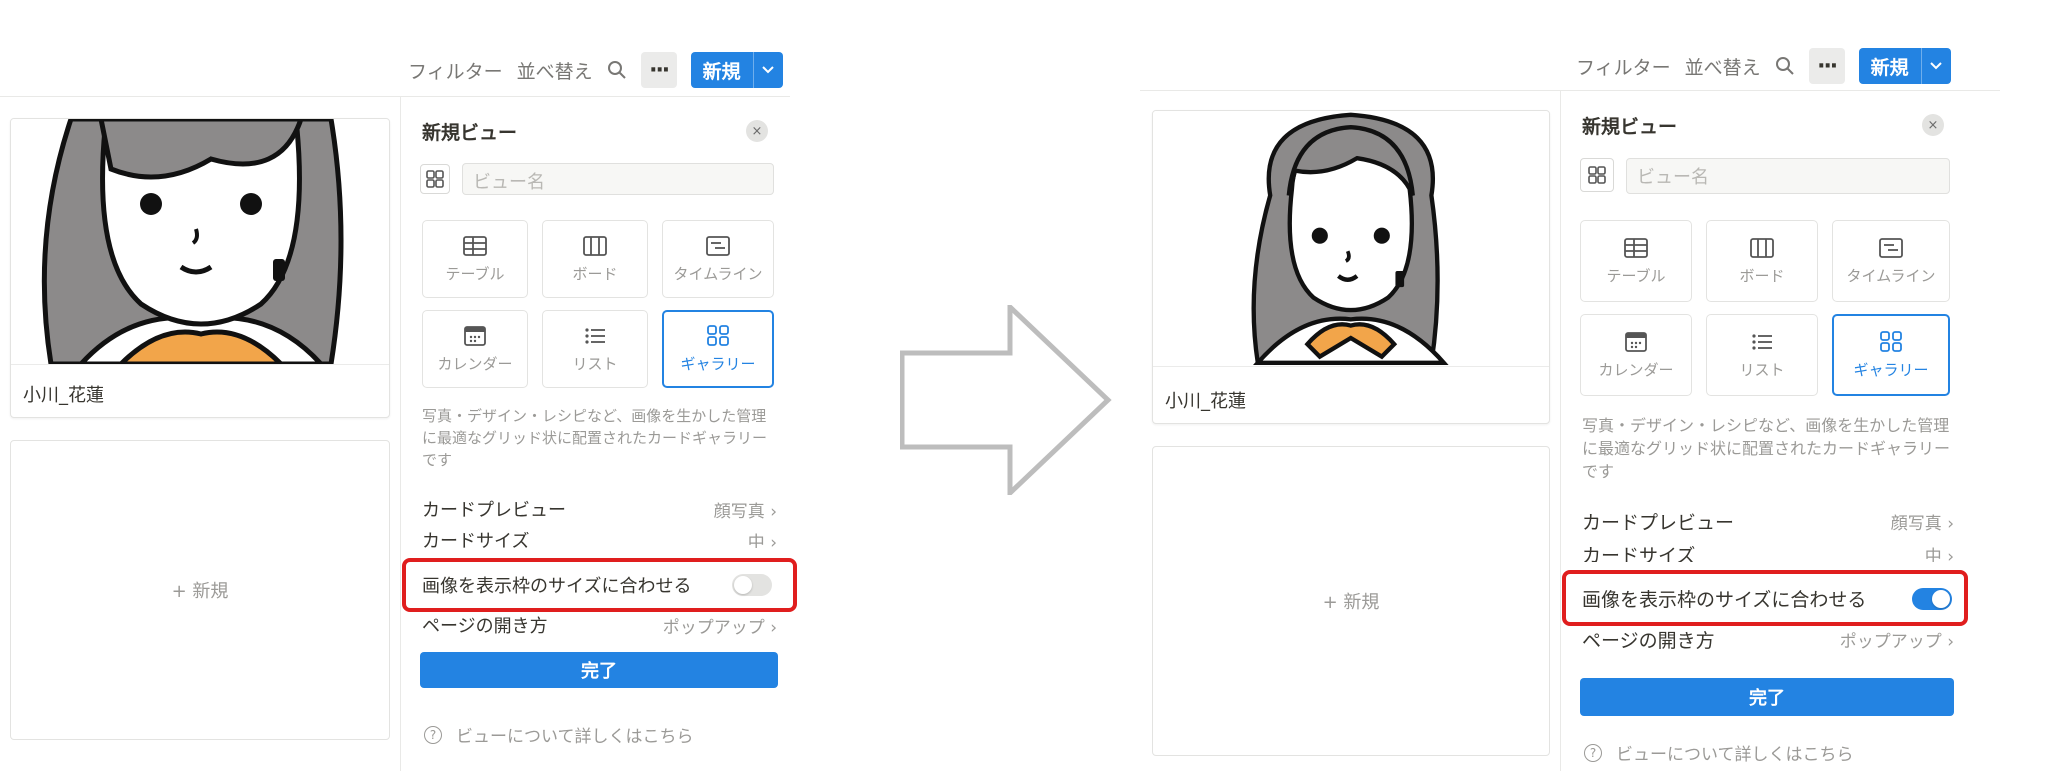 The image size is (2048, 771). What do you see at coordinates (1916, 524) in the screenshot?
I see `row-value: 顔写真` at bounding box center [1916, 524].